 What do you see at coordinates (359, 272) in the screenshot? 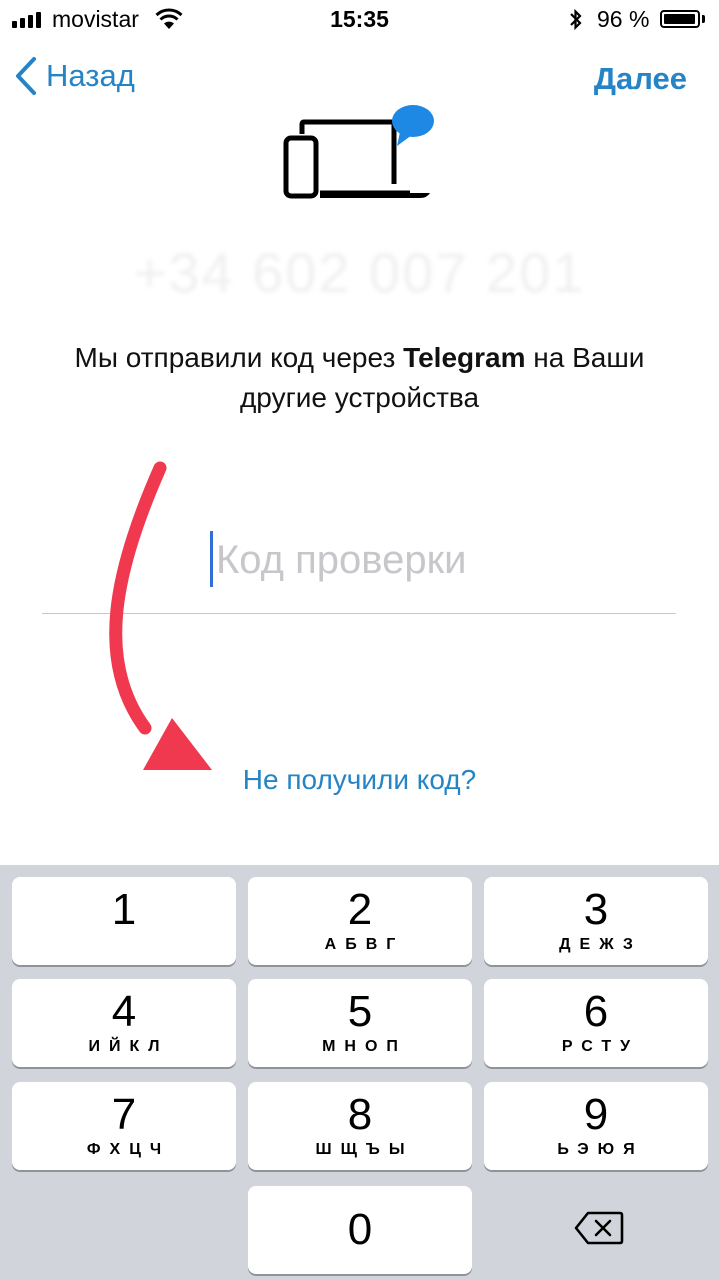
I see `phone-number: +34 602 007 201` at bounding box center [359, 272].